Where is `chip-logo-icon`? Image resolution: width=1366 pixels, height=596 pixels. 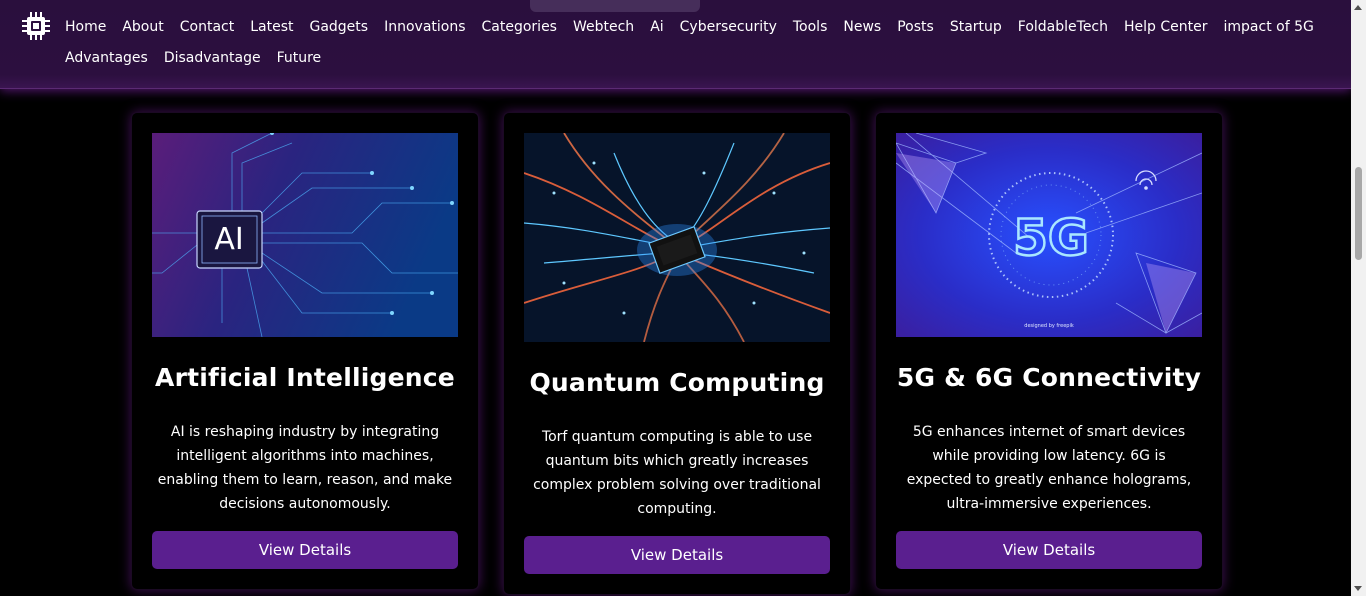
chip-logo-icon is located at coordinates (36, 26).